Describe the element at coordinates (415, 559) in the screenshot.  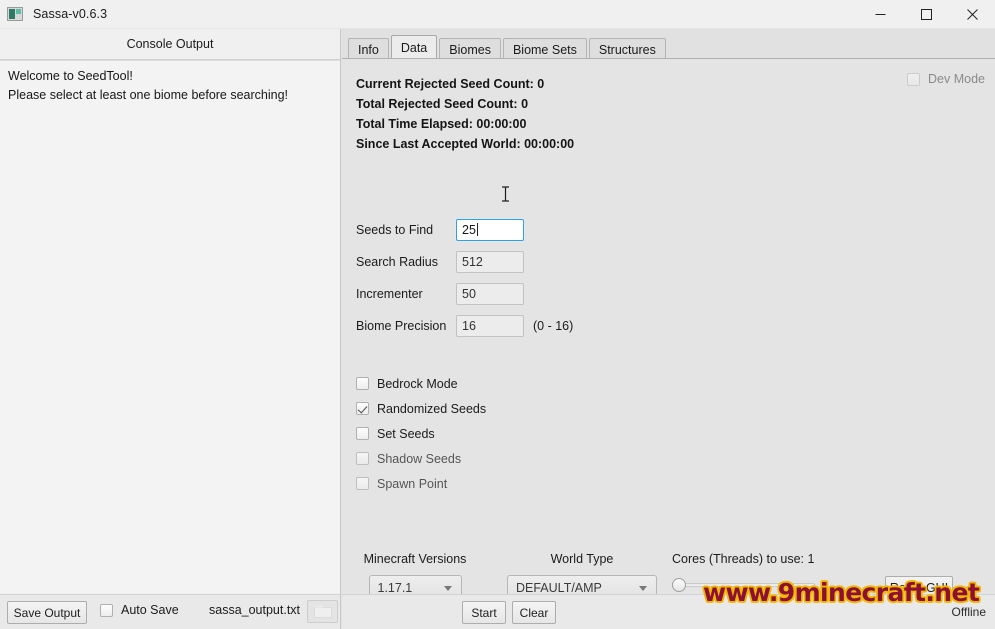
I see `minecraft-versions-caption: Minecraft Versions` at that location.